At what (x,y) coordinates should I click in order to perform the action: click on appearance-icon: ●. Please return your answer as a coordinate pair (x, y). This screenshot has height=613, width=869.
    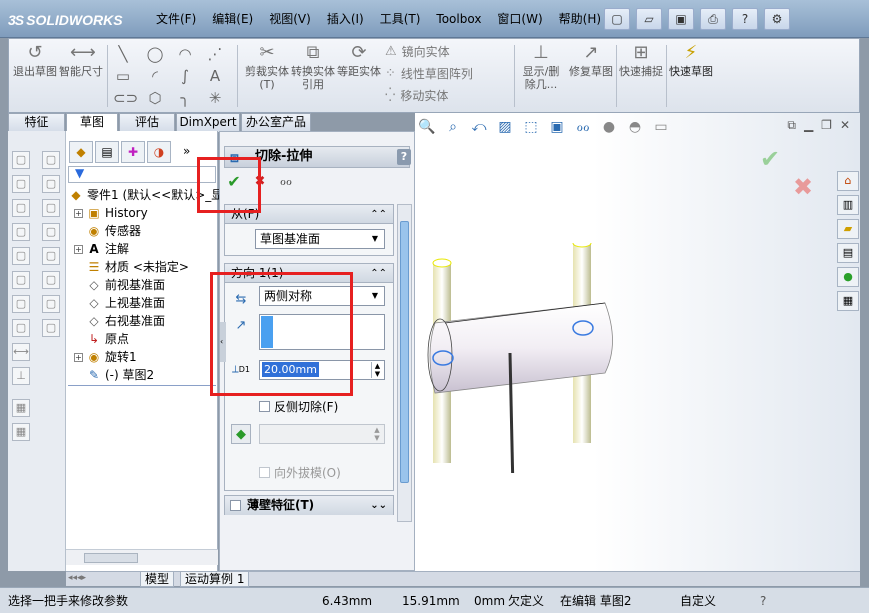
    Looking at the image, I should click on (848, 277).